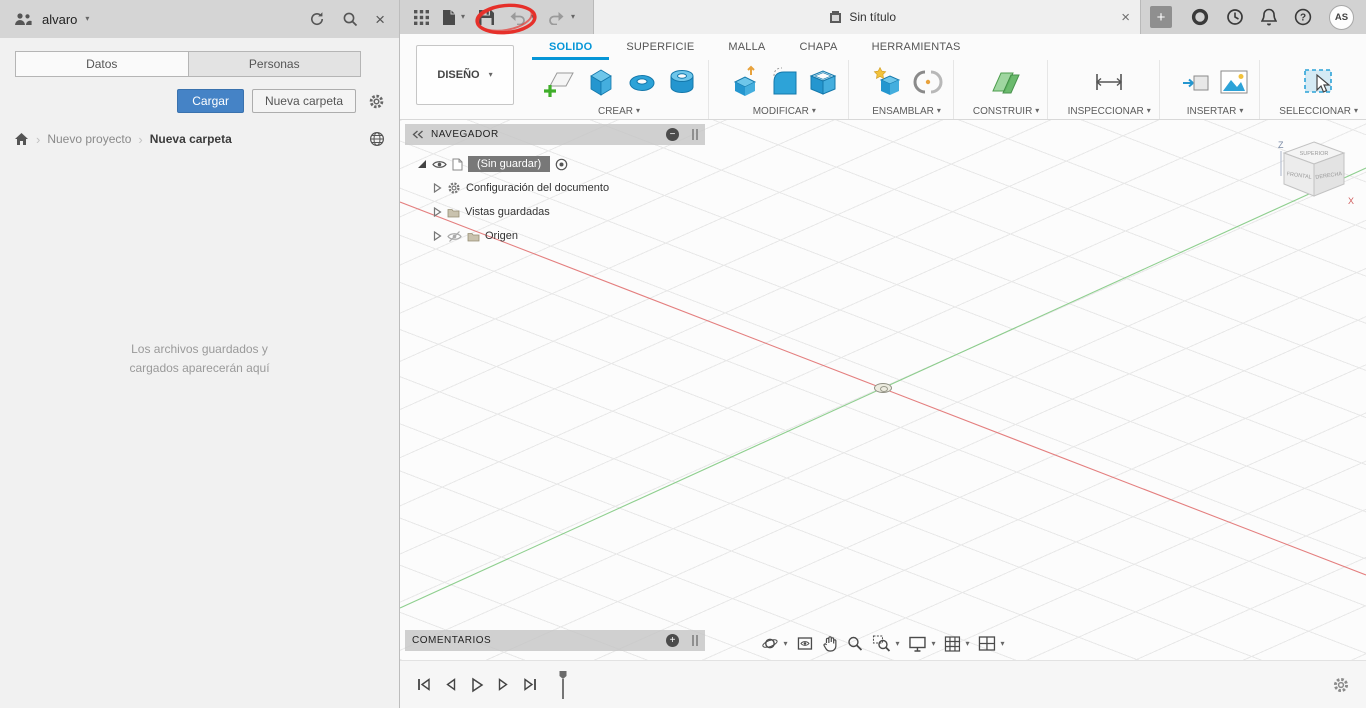  I want to click on clock-icon, so click(1235, 17).